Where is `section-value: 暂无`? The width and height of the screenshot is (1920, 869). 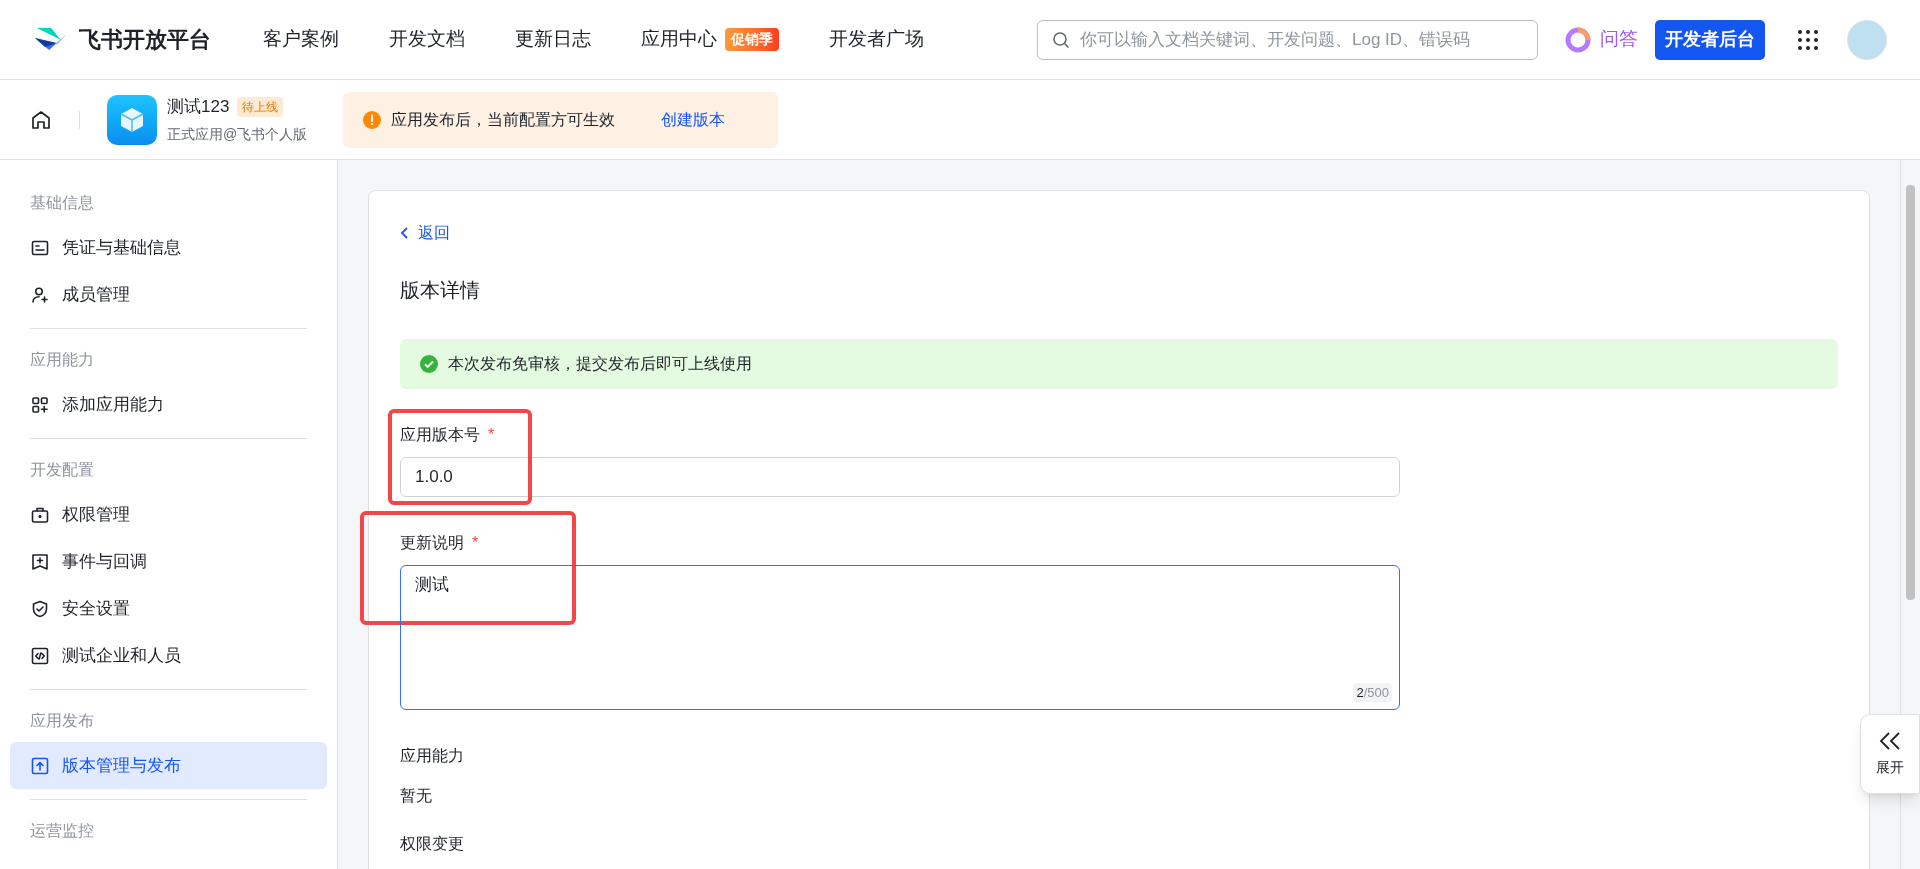 section-value: 暂无 is located at coordinates (416, 796).